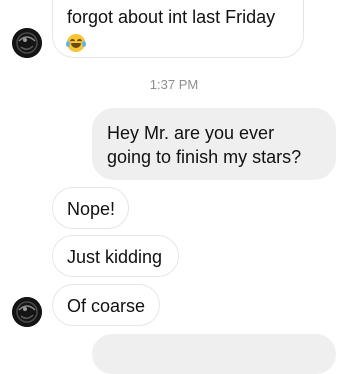  Describe the element at coordinates (214, 354) in the screenshot. I see `sent-message-bubble` at that location.